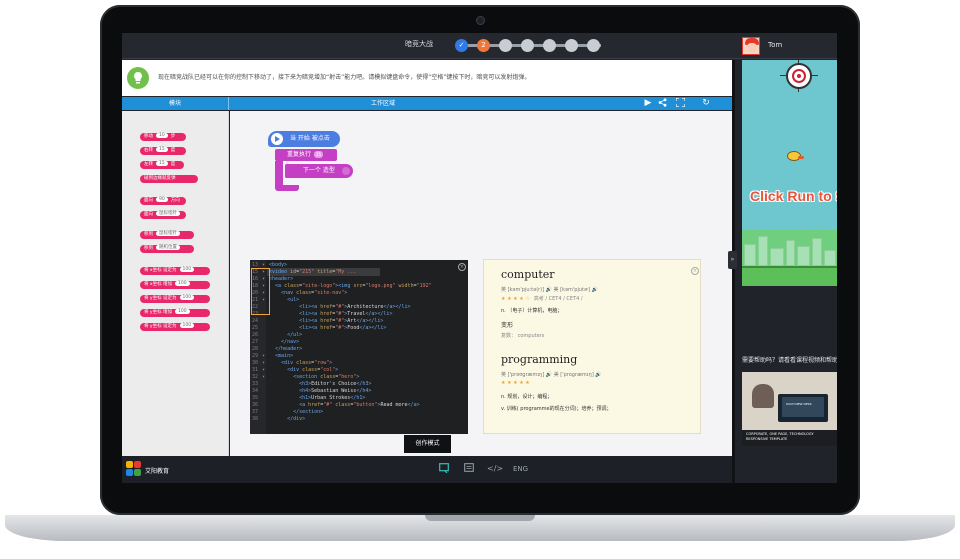 This screenshot has width=960, height=559. I want to click on code-line: 26 </ul>, so click(277, 335).